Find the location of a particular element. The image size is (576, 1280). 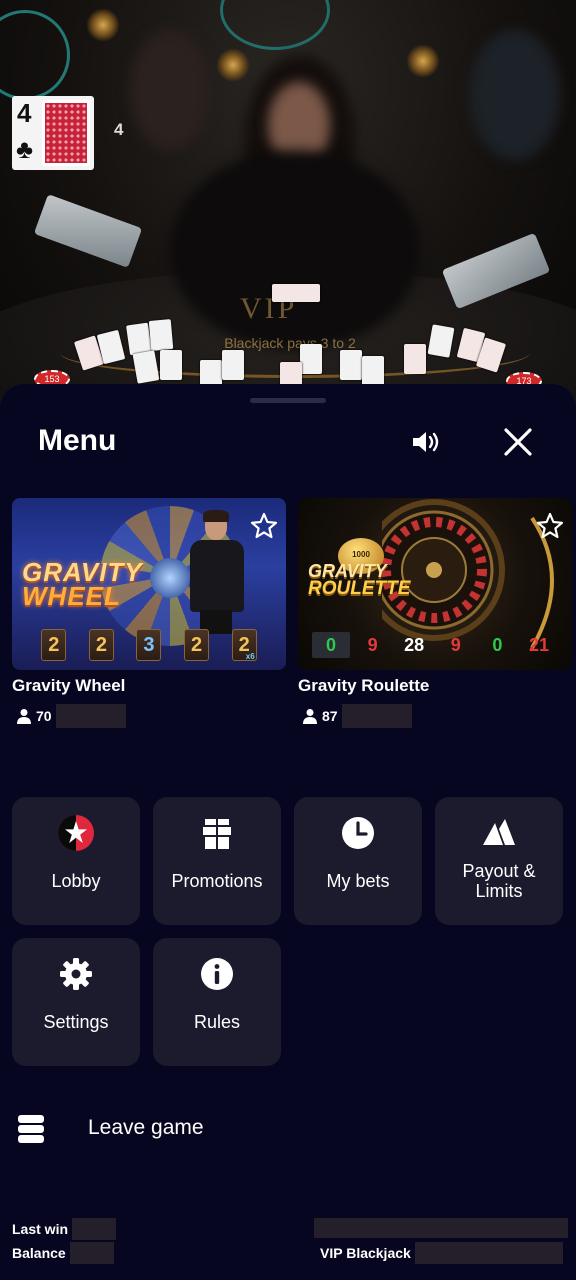

table-name: VIP Blackjack is located at coordinates (365, 1253).